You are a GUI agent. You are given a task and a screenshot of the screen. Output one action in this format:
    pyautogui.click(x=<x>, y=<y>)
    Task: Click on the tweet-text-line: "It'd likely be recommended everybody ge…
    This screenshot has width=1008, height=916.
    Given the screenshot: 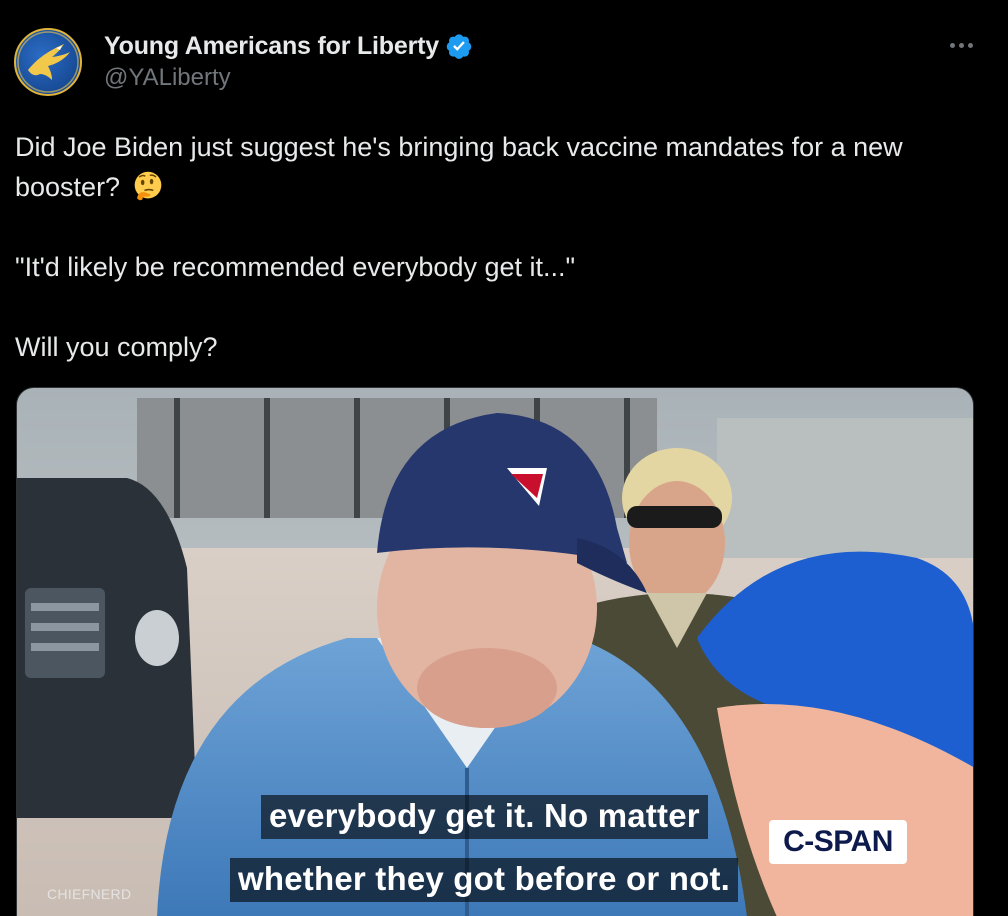 What is the action you would take?
    pyautogui.click(x=295, y=267)
    